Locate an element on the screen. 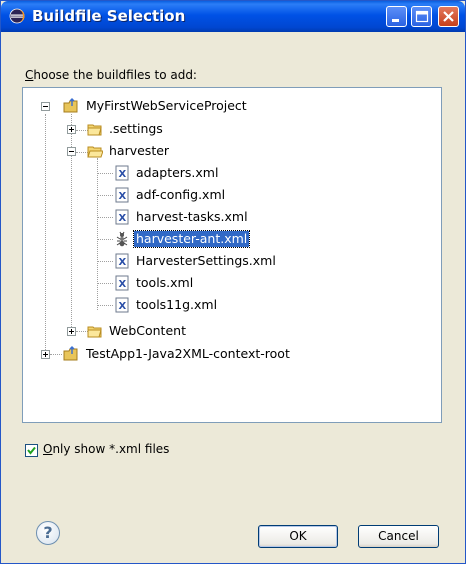 This screenshot has height=564, width=466. tree-item-label: MyFirstWebServiceProject is located at coordinates (166, 106).